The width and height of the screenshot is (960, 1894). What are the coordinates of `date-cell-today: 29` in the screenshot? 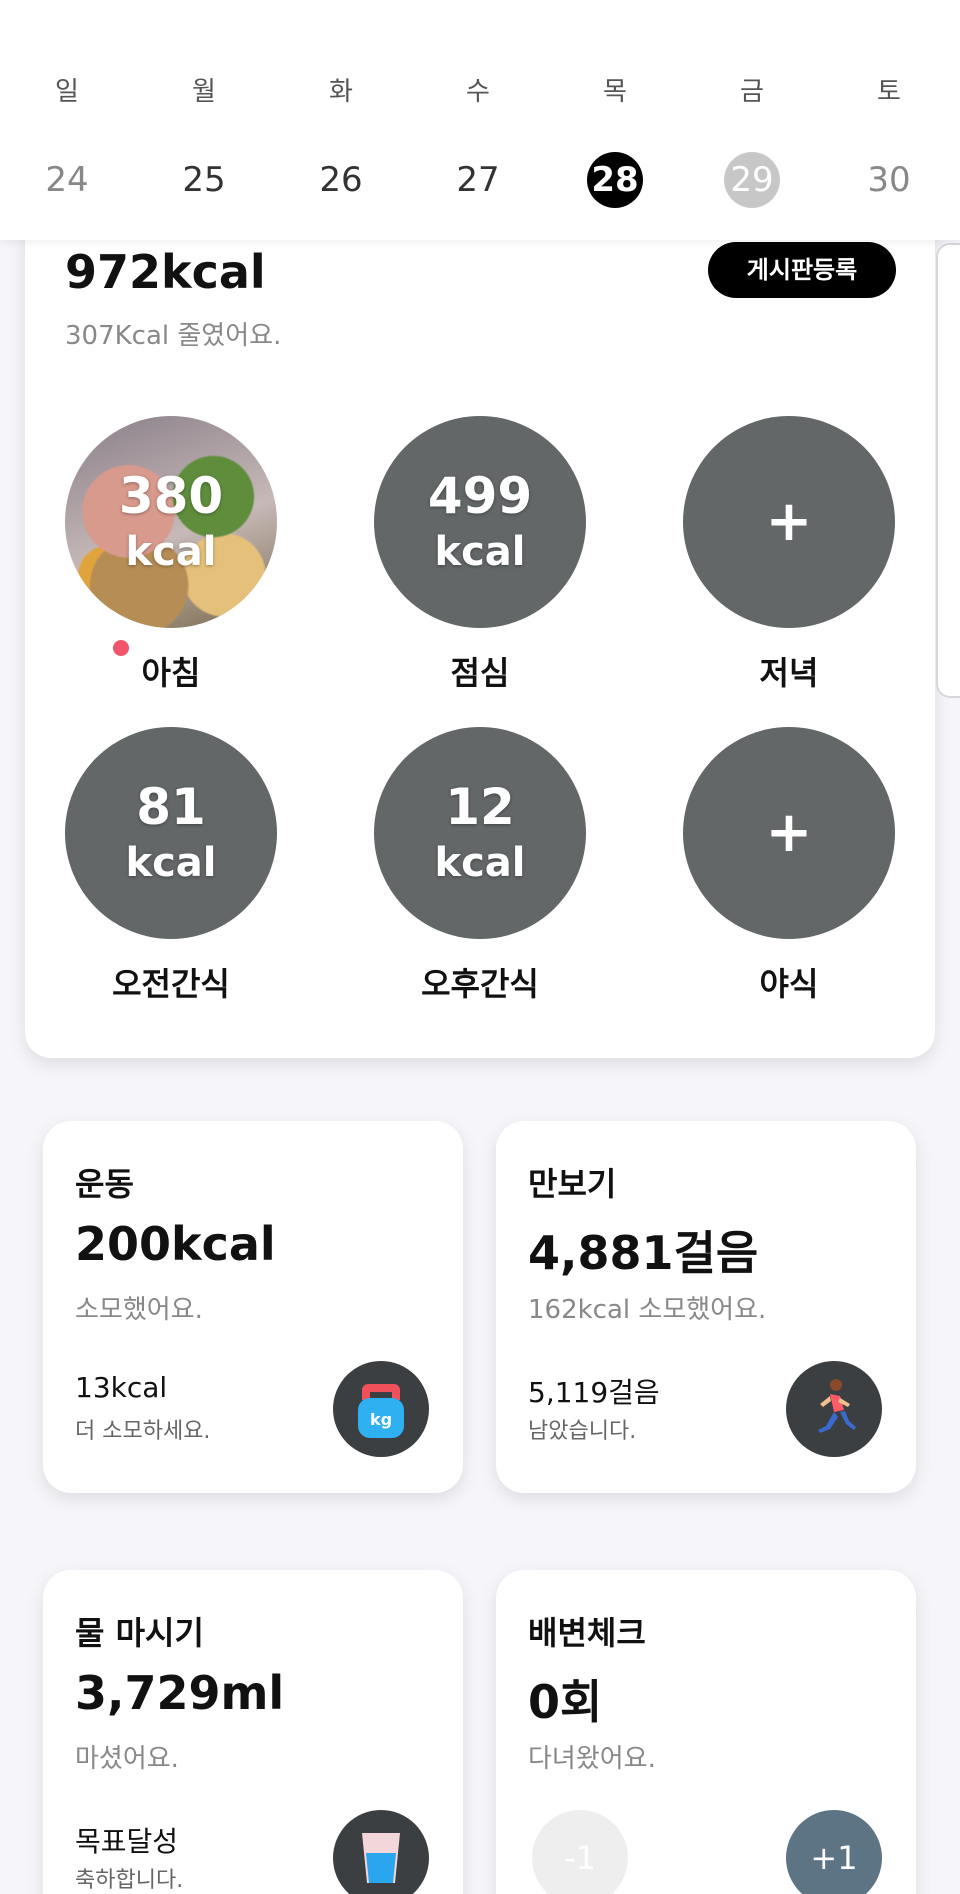 It's located at (752, 182).